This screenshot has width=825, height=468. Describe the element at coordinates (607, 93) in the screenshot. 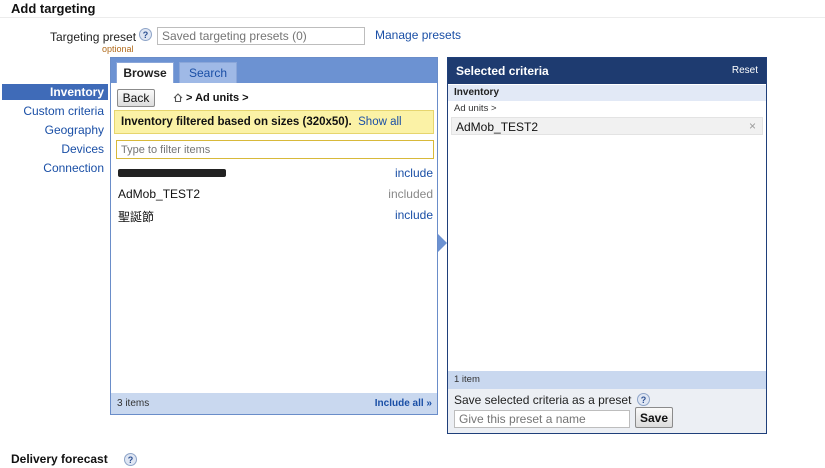

I see `criteria-category: Inventory` at that location.